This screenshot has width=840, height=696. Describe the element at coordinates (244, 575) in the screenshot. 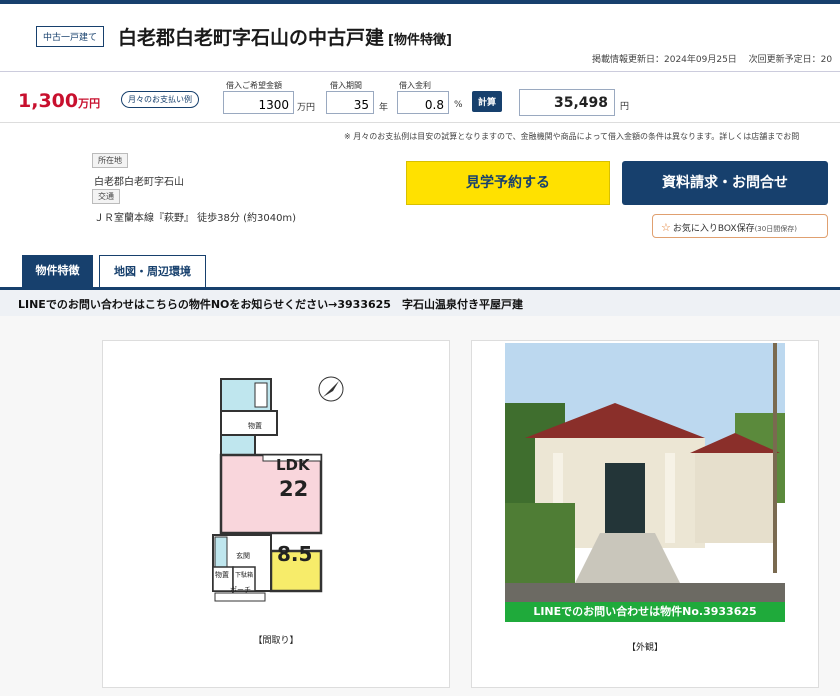

I see `shoe-cabinet-label: 下駄箱` at that location.